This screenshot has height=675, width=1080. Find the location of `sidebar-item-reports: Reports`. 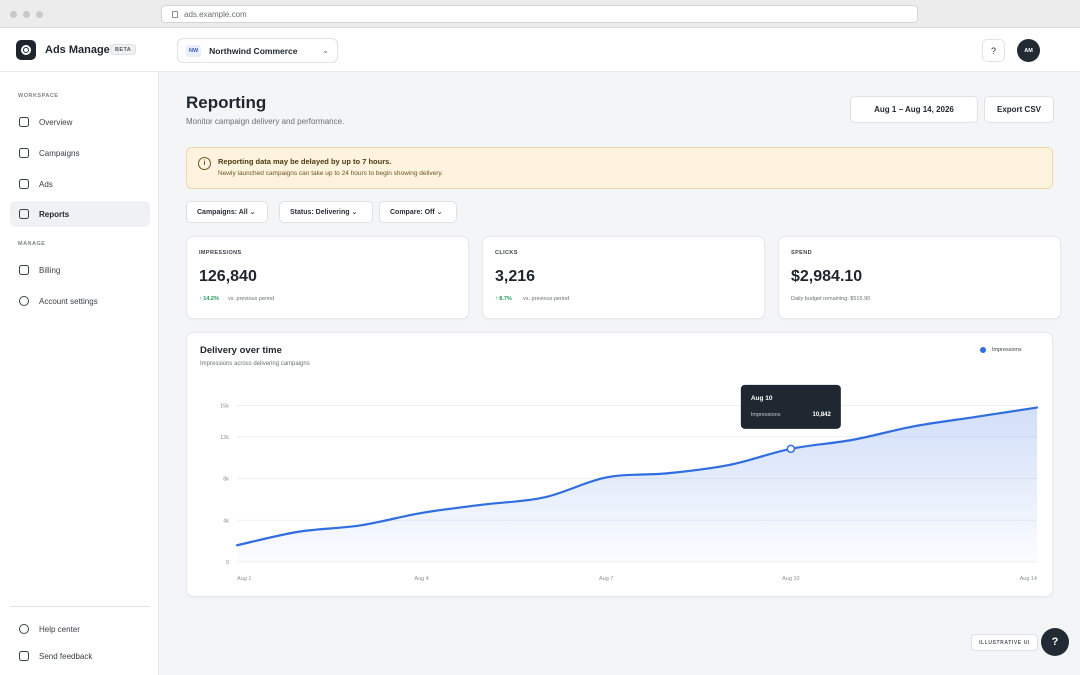

sidebar-item-reports: Reports is located at coordinates (80, 214).